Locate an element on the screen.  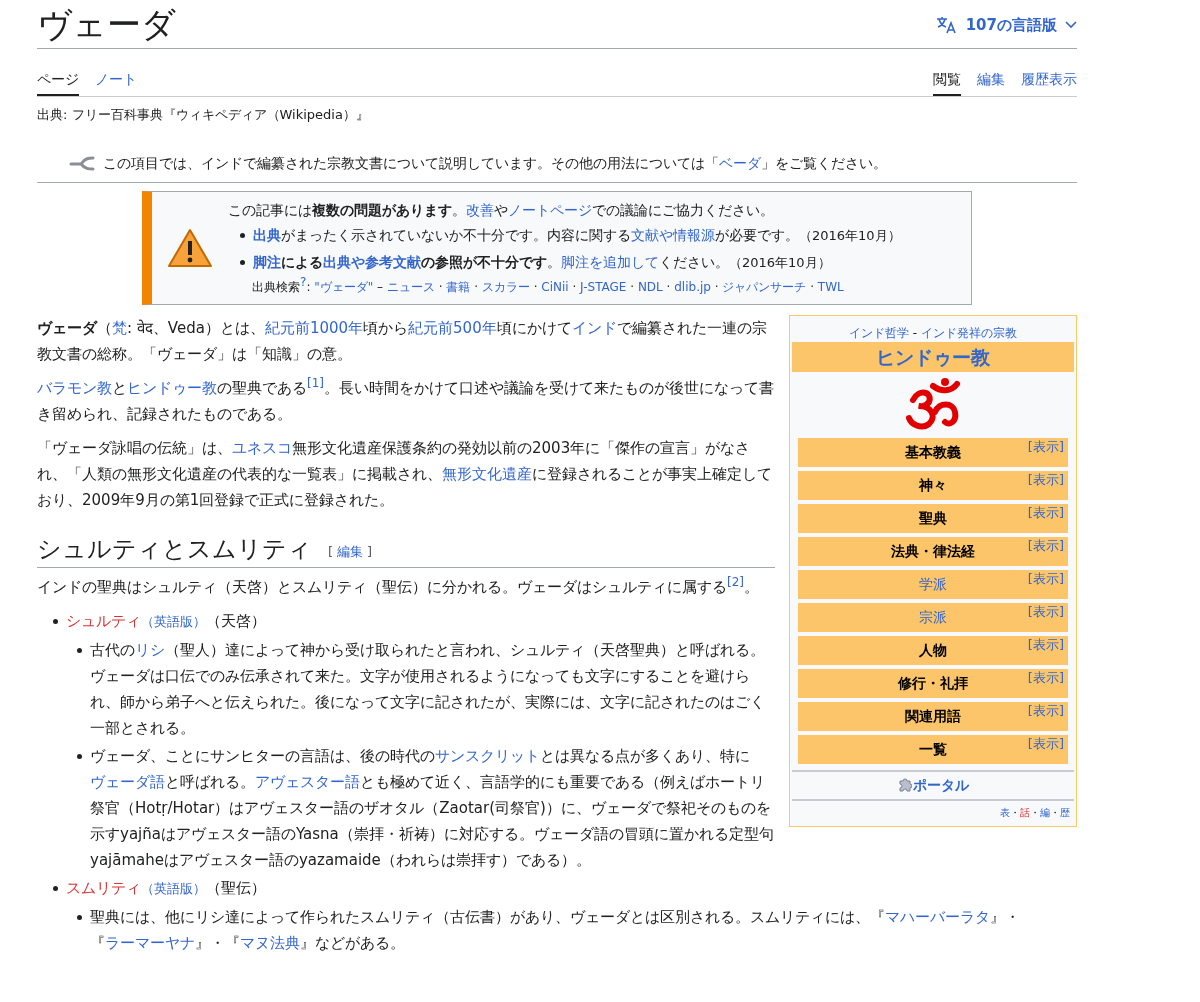
tab: ページ is located at coordinates (58, 82).